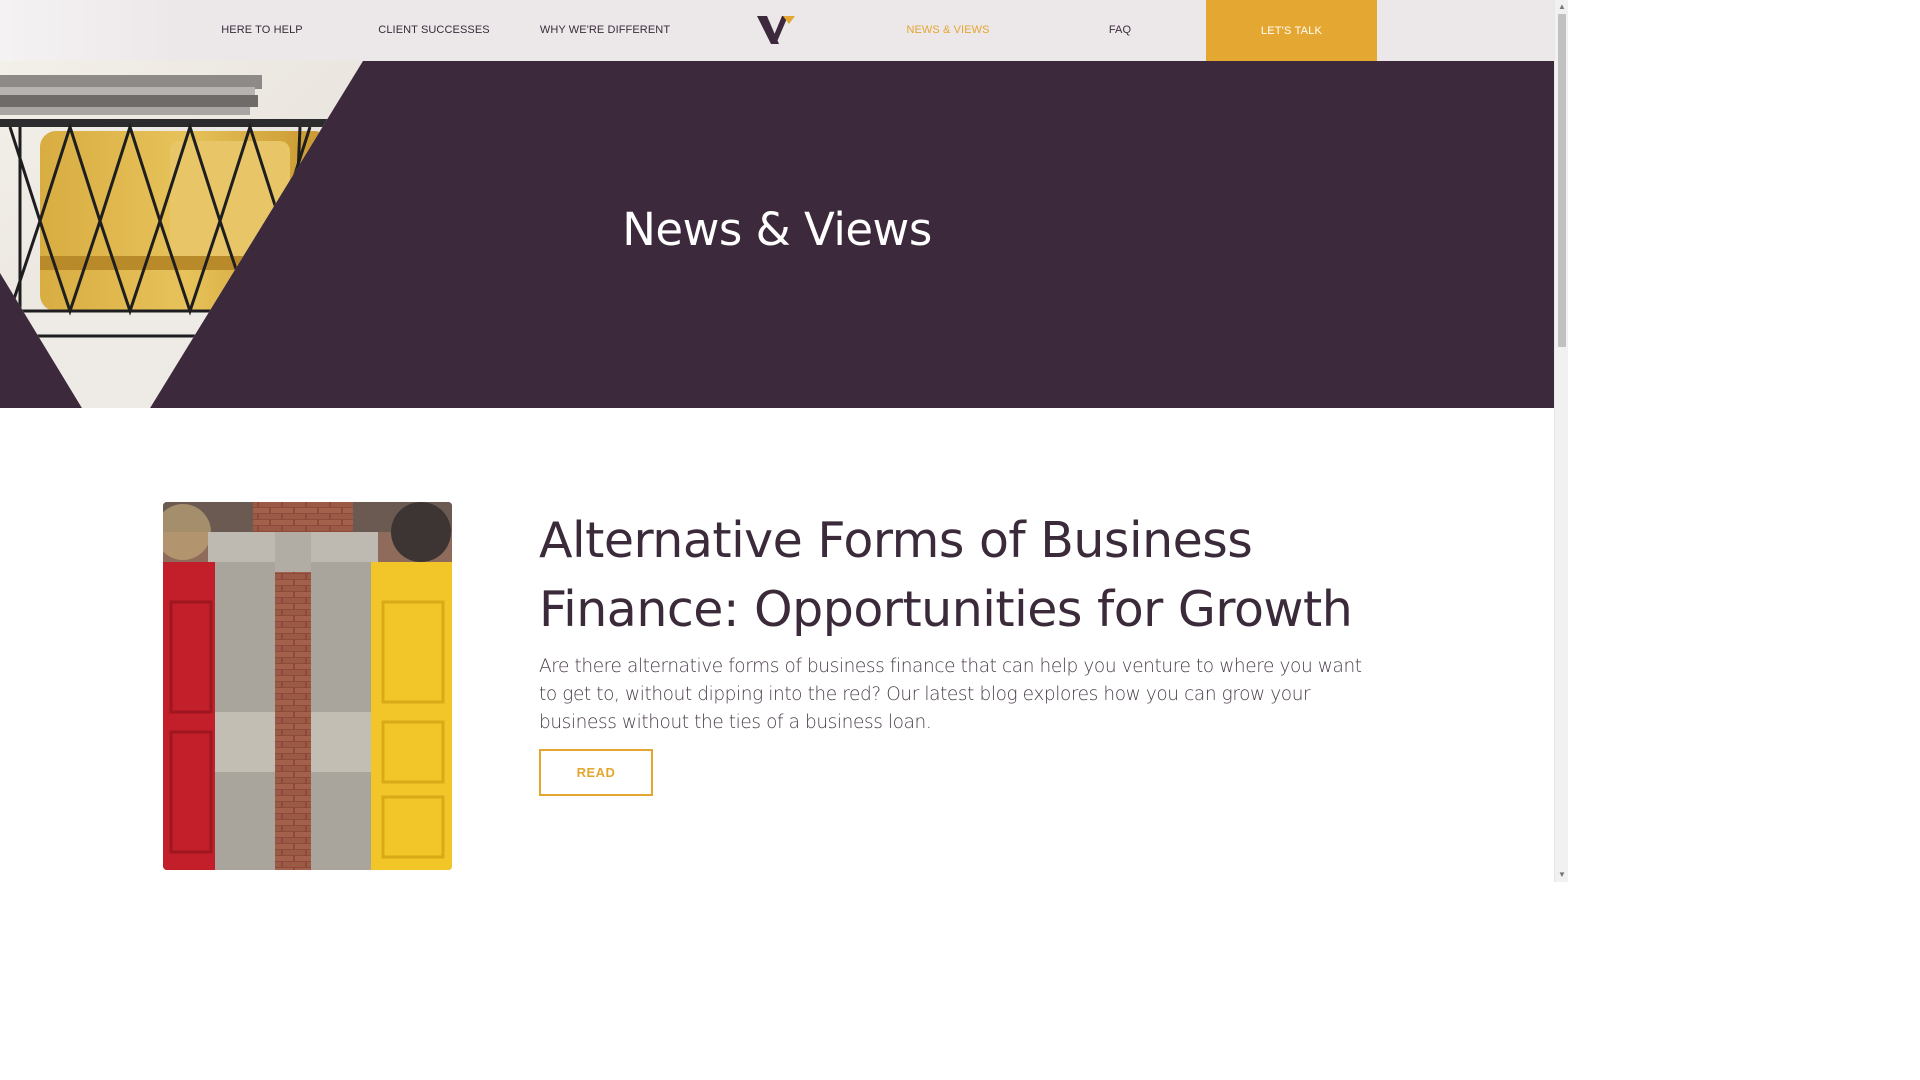  What do you see at coordinates (1562, 180) in the screenshot?
I see `scrollbar-thumb` at bounding box center [1562, 180].